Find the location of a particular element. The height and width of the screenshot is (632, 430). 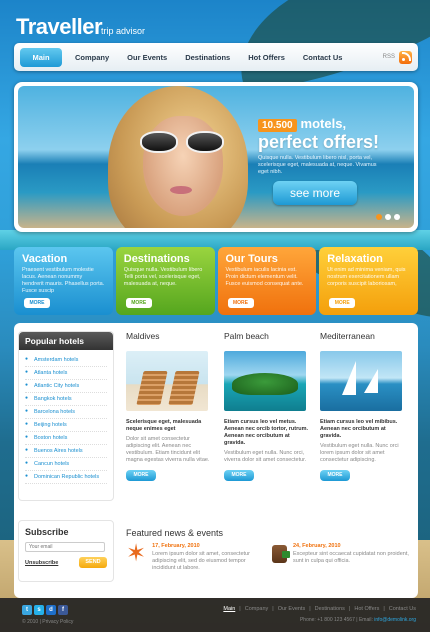

nav-item-company: Company is located at coordinates (92, 57).